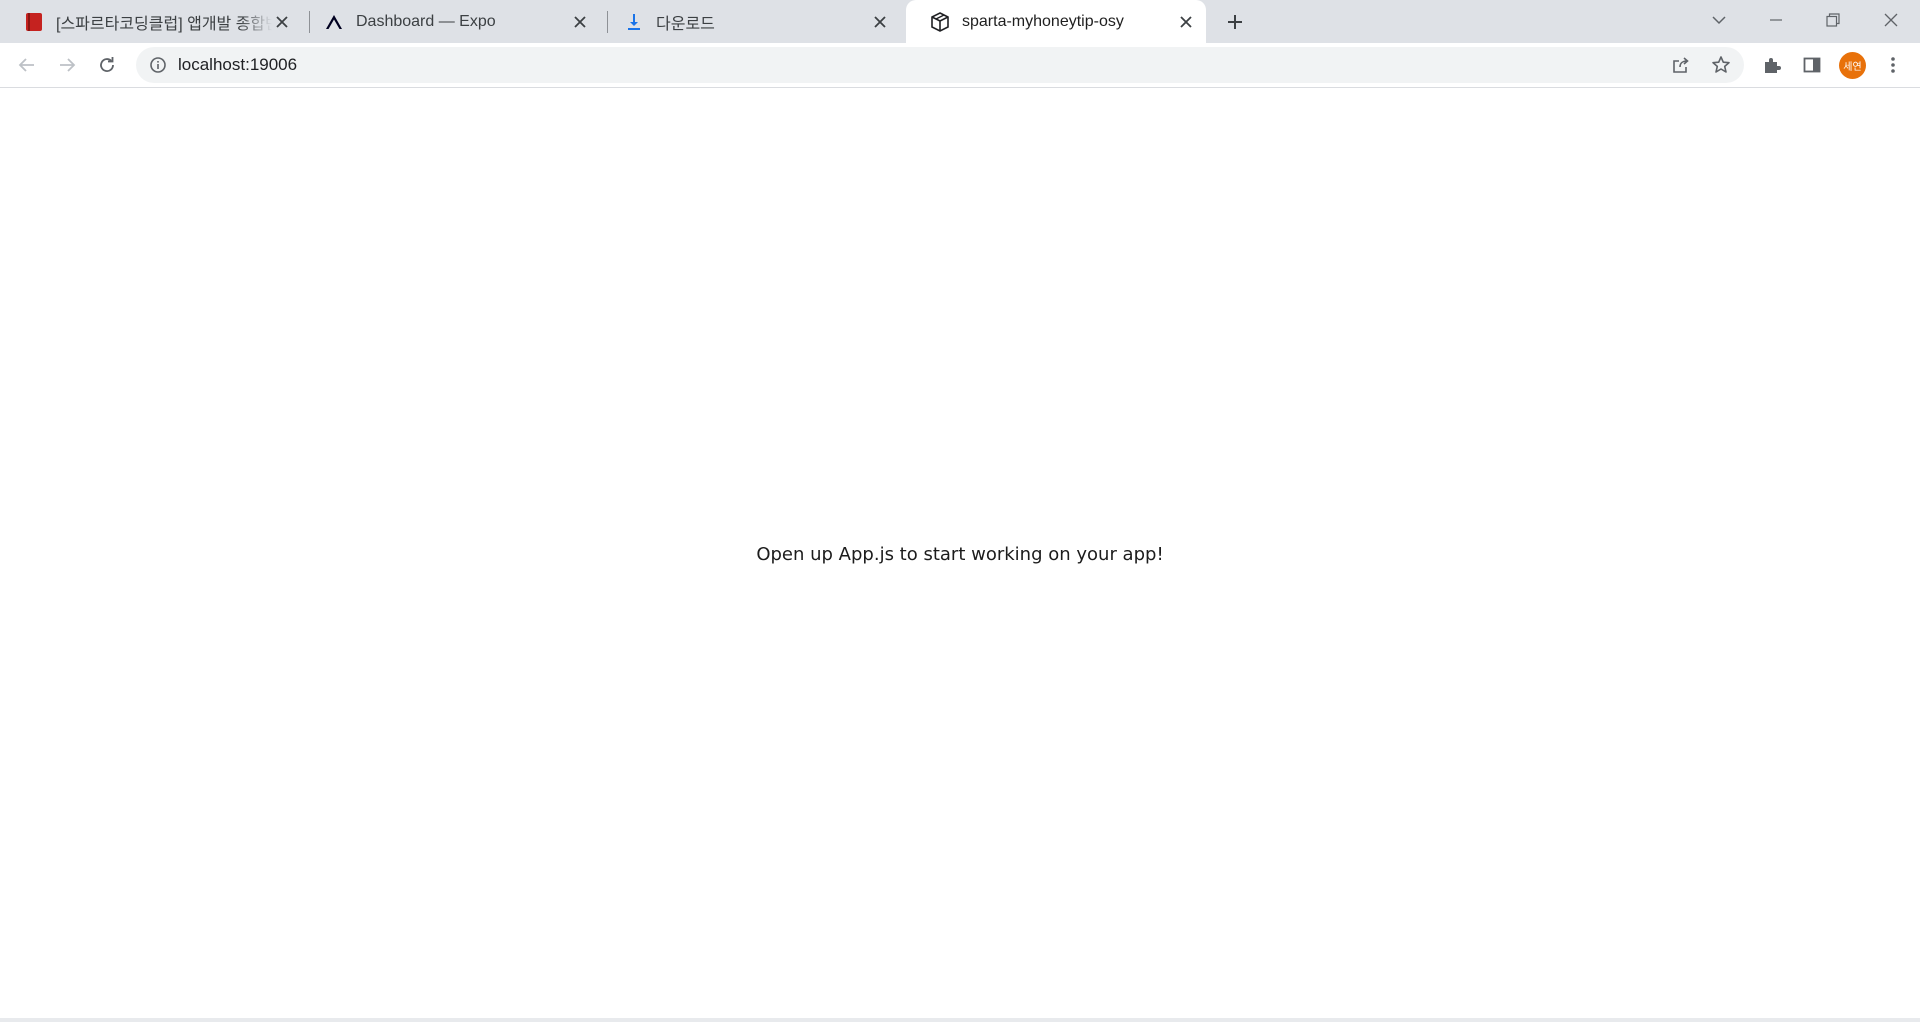 The height and width of the screenshot is (1022, 1920). I want to click on expo-cube-icon, so click(940, 21).